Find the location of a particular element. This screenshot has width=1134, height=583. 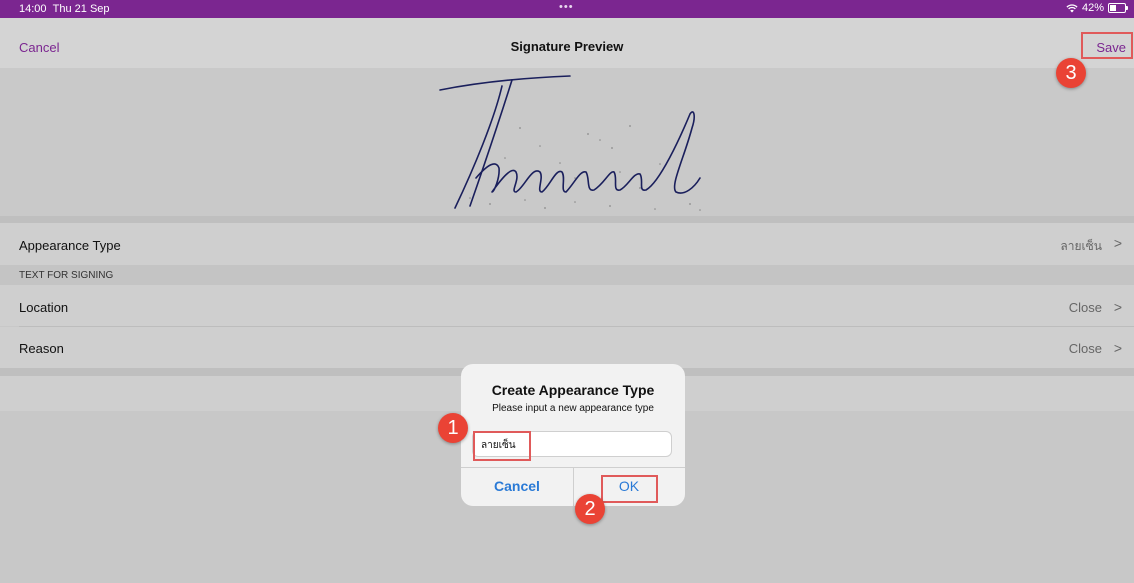

reason-row: Reason Close > is located at coordinates (567, 347).